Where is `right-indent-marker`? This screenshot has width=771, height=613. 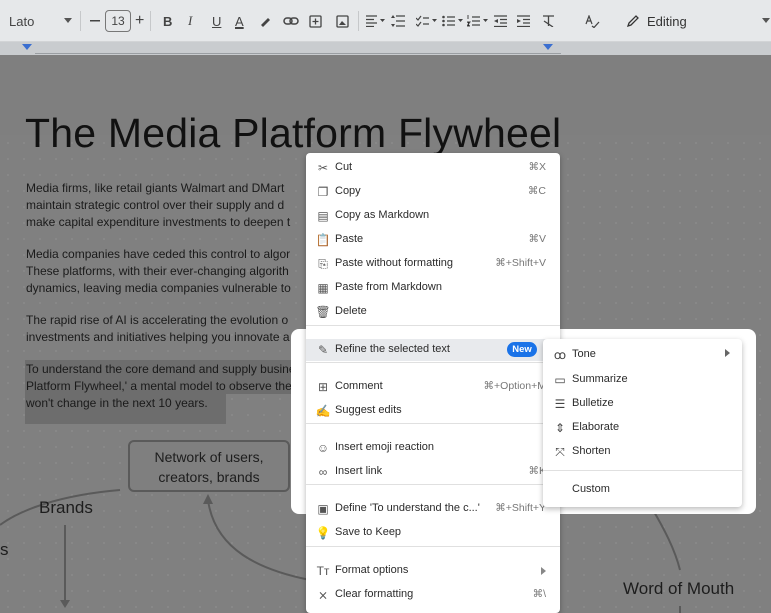
right-indent-marker is located at coordinates (548, 47).